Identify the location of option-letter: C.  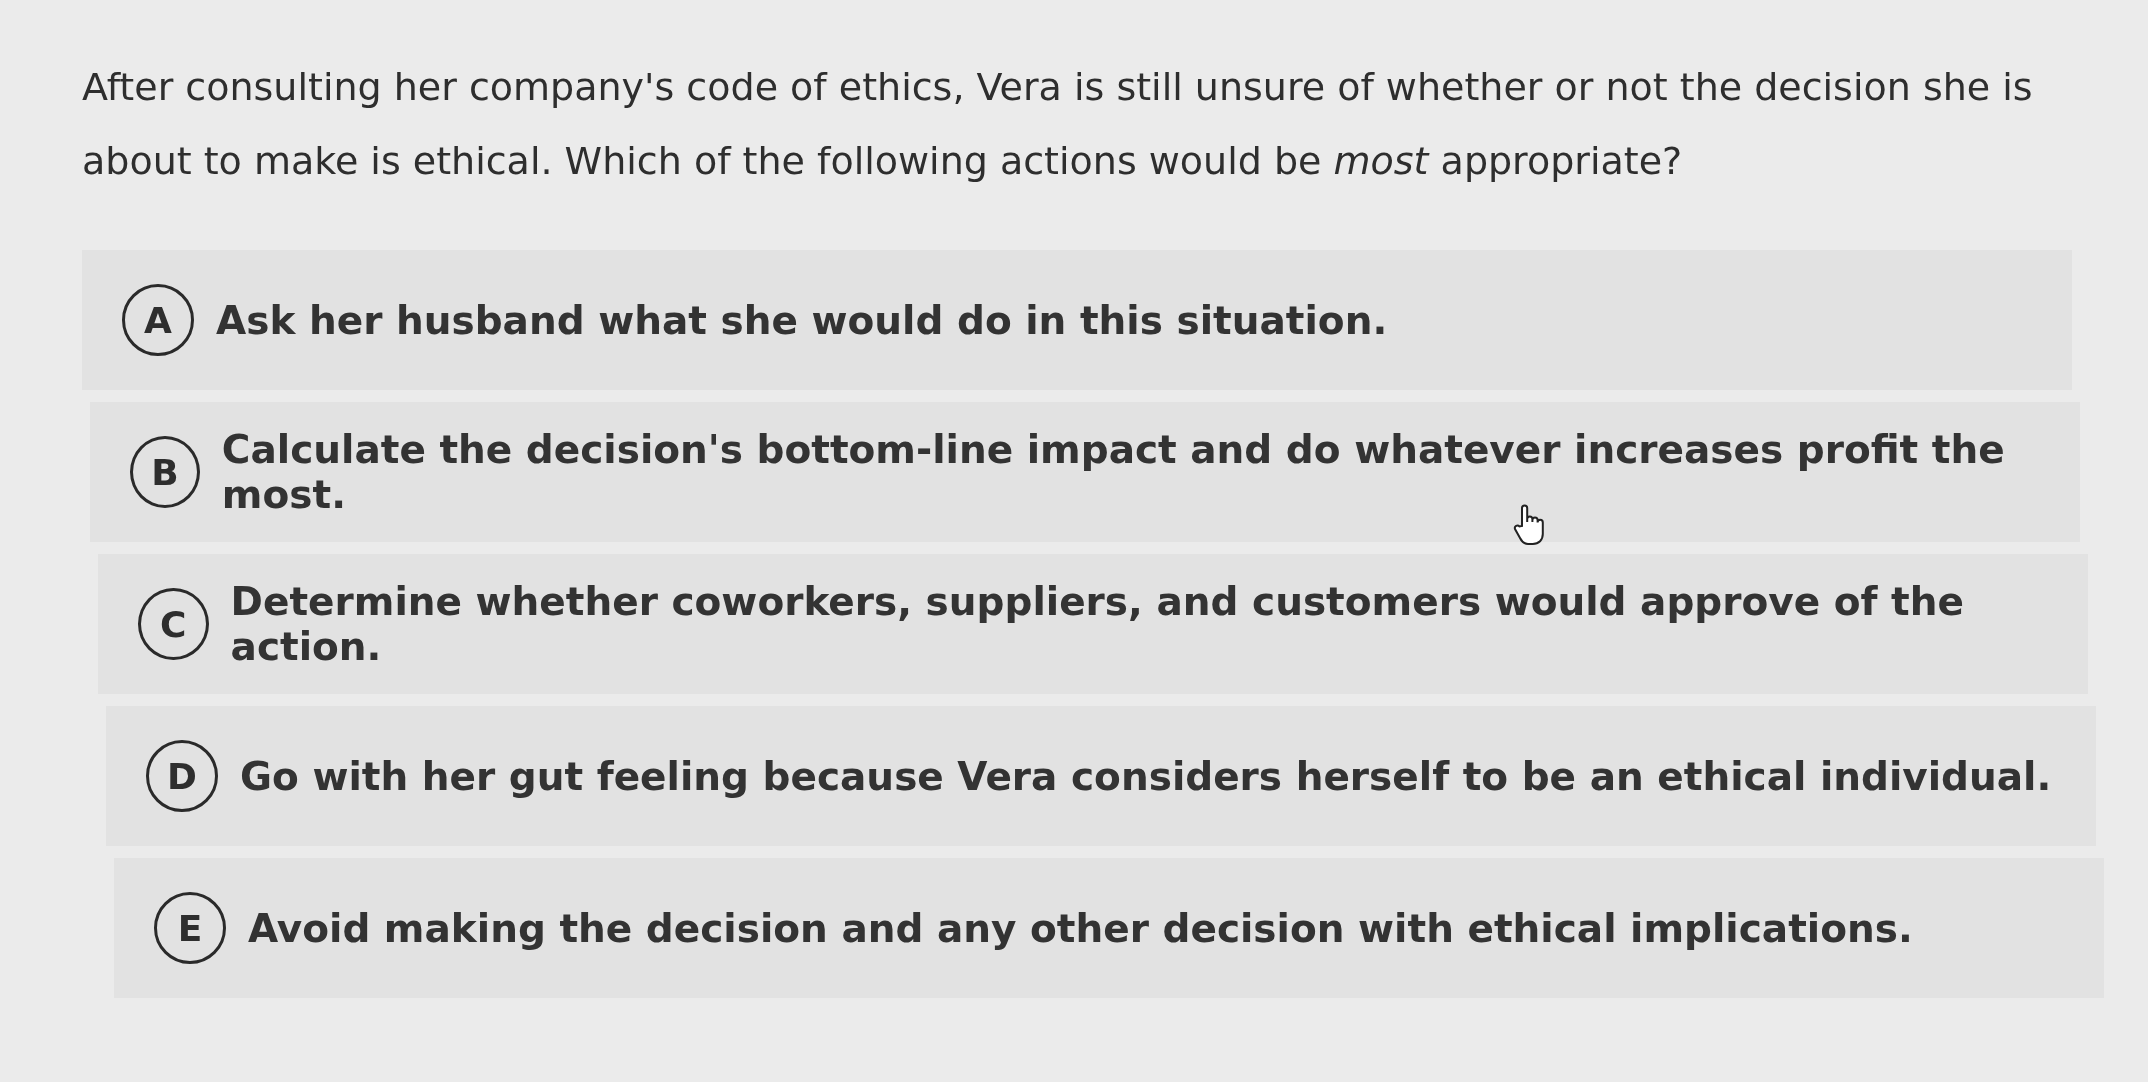
(173, 624).